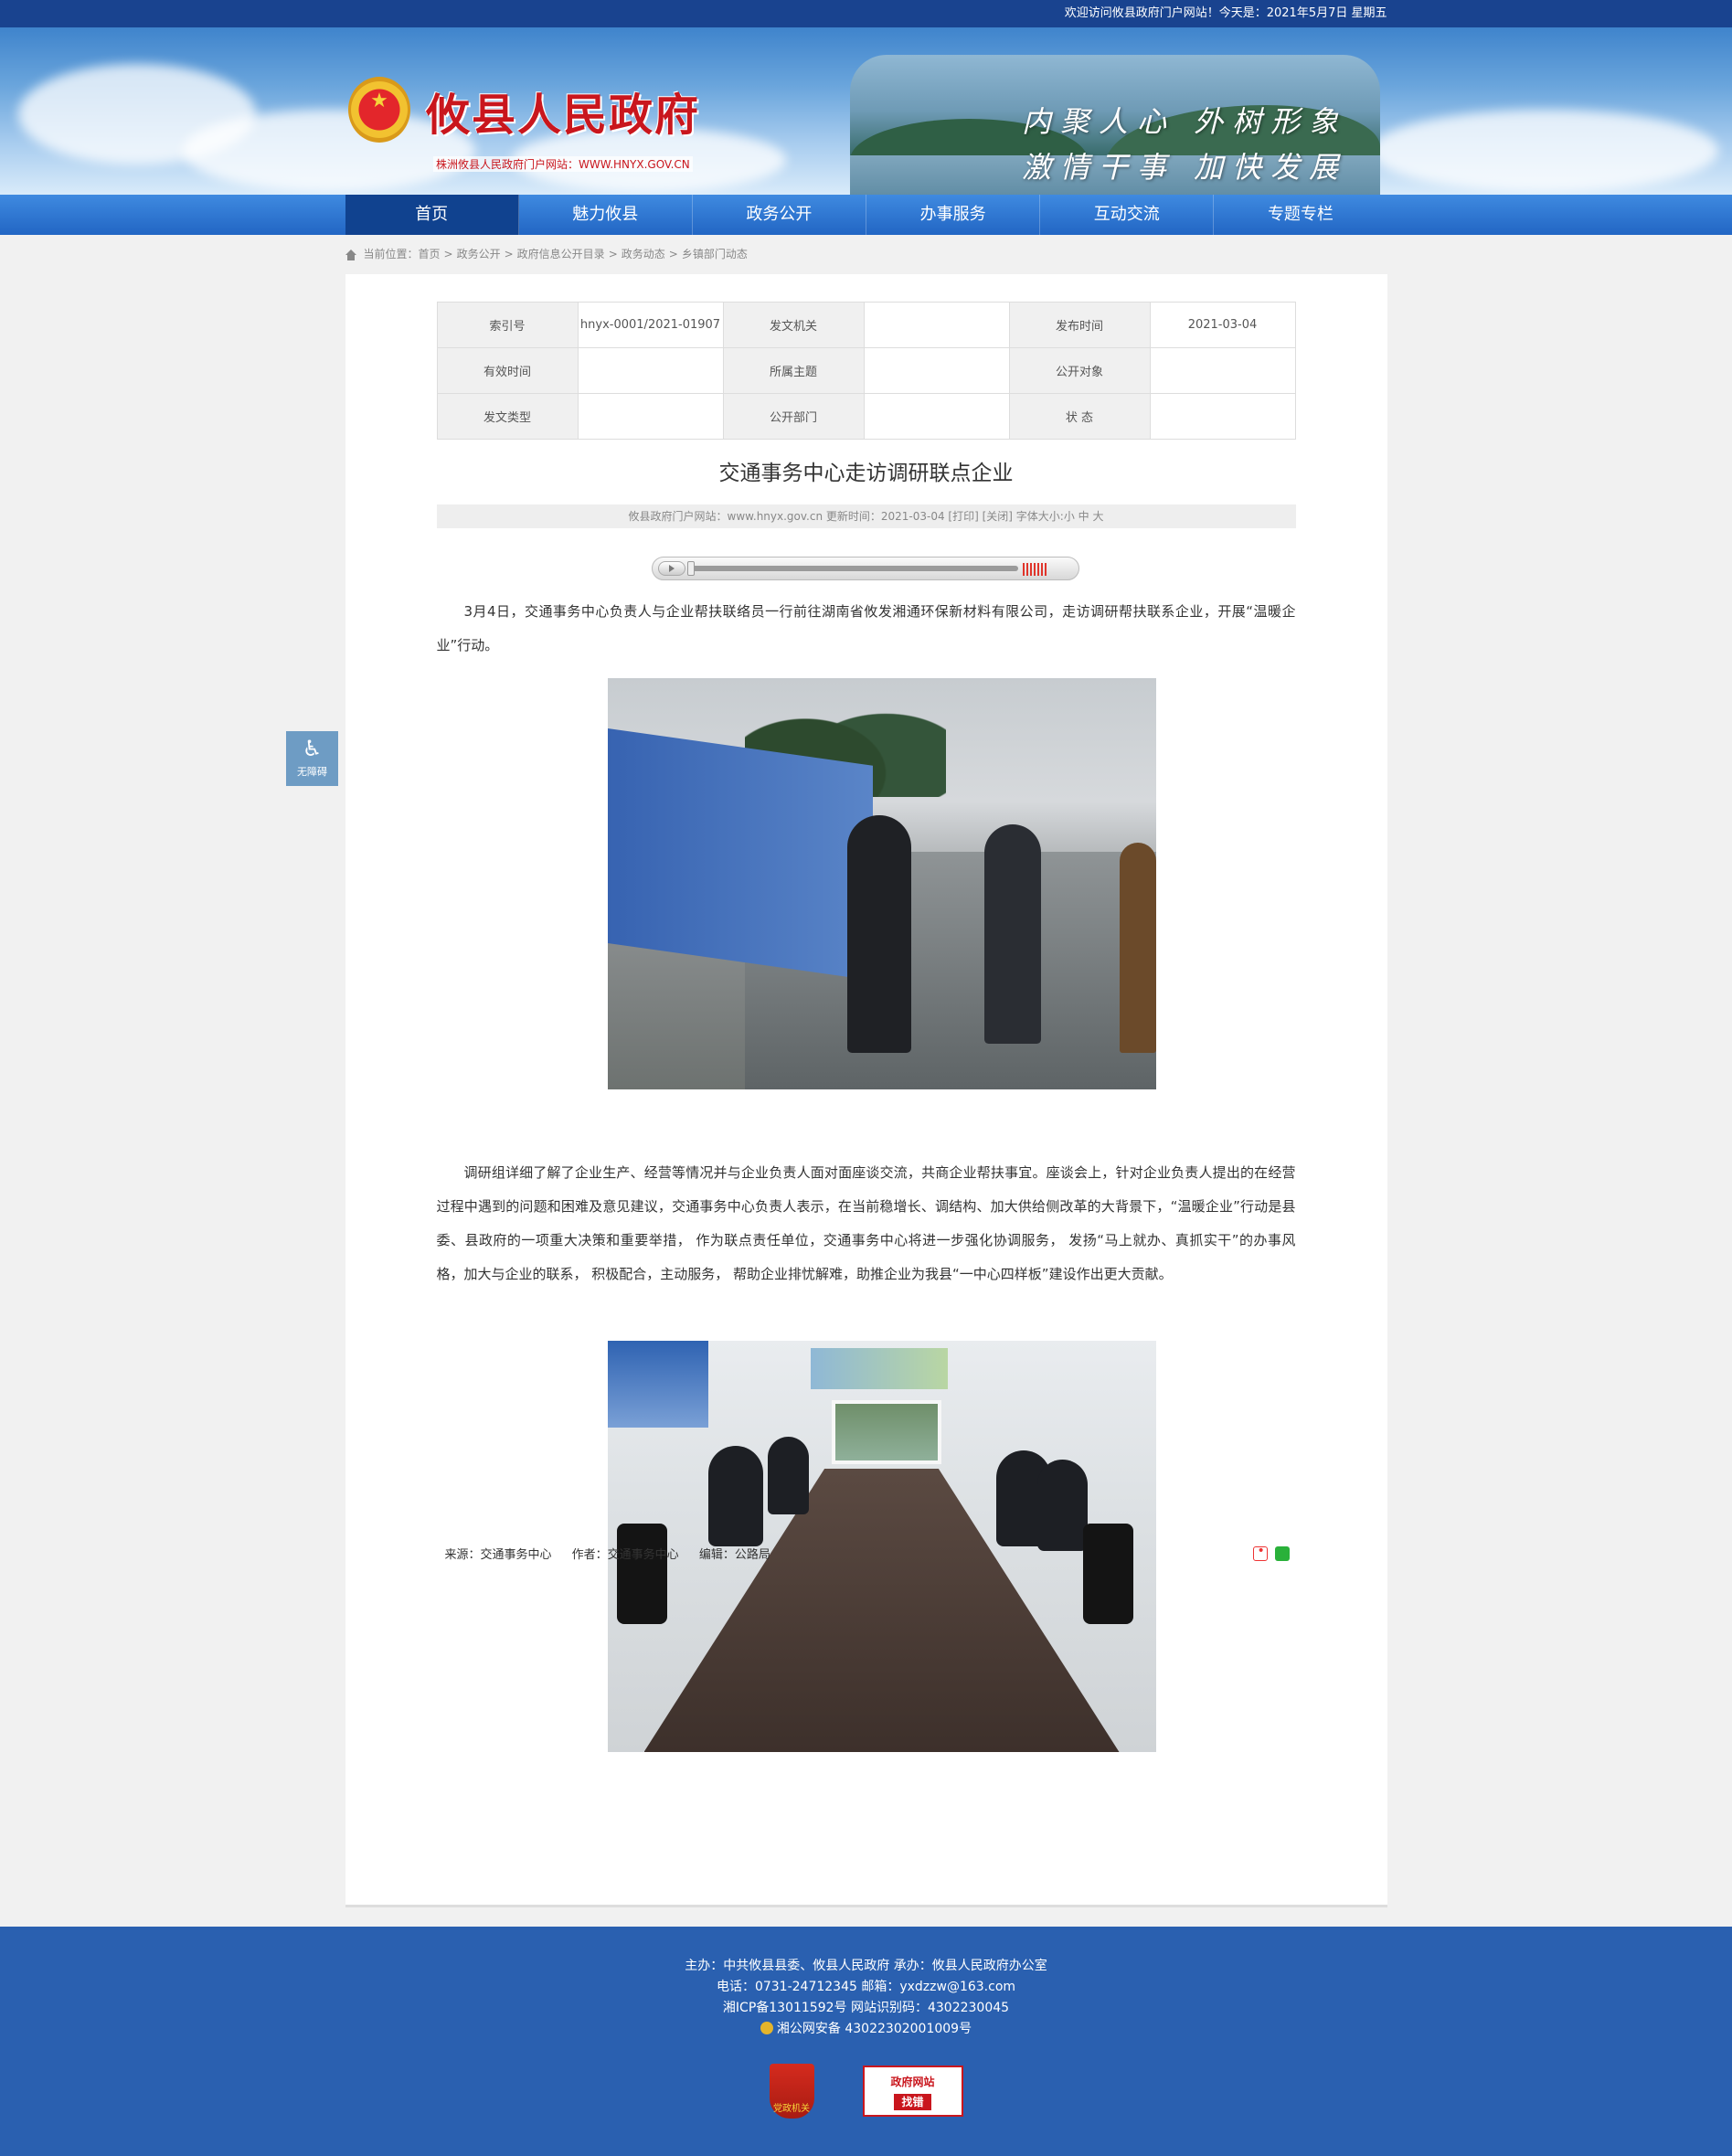 Image resolution: width=1732 pixels, height=2156 pixels. I want to click on volume-icon, so click(1034, 569).